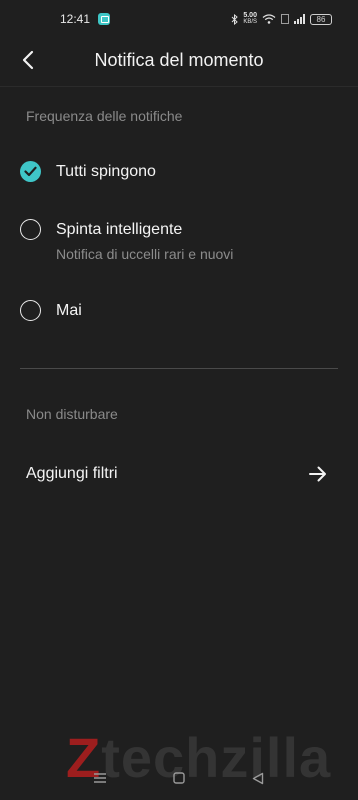 This screenshot has height=800, width=358. What do you see at coordinates (104, 19) in the screenshot?
I see `app-notification-icon` at bounding box center [104, 19].